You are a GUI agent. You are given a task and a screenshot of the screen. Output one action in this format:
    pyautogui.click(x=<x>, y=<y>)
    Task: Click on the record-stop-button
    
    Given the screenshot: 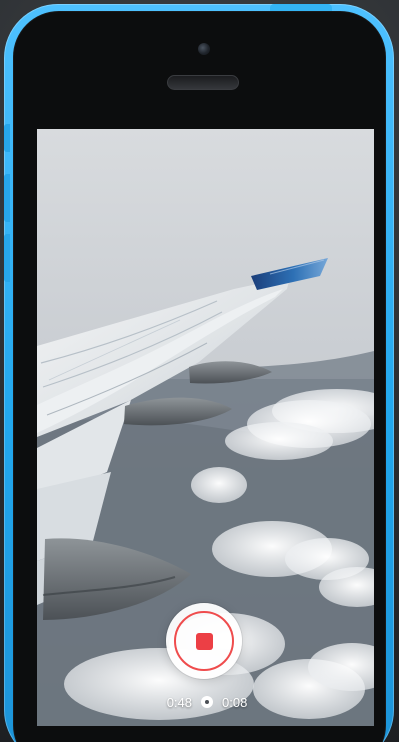 What is the action you would take?
    pyautogui.click(x=204, y=641)
    